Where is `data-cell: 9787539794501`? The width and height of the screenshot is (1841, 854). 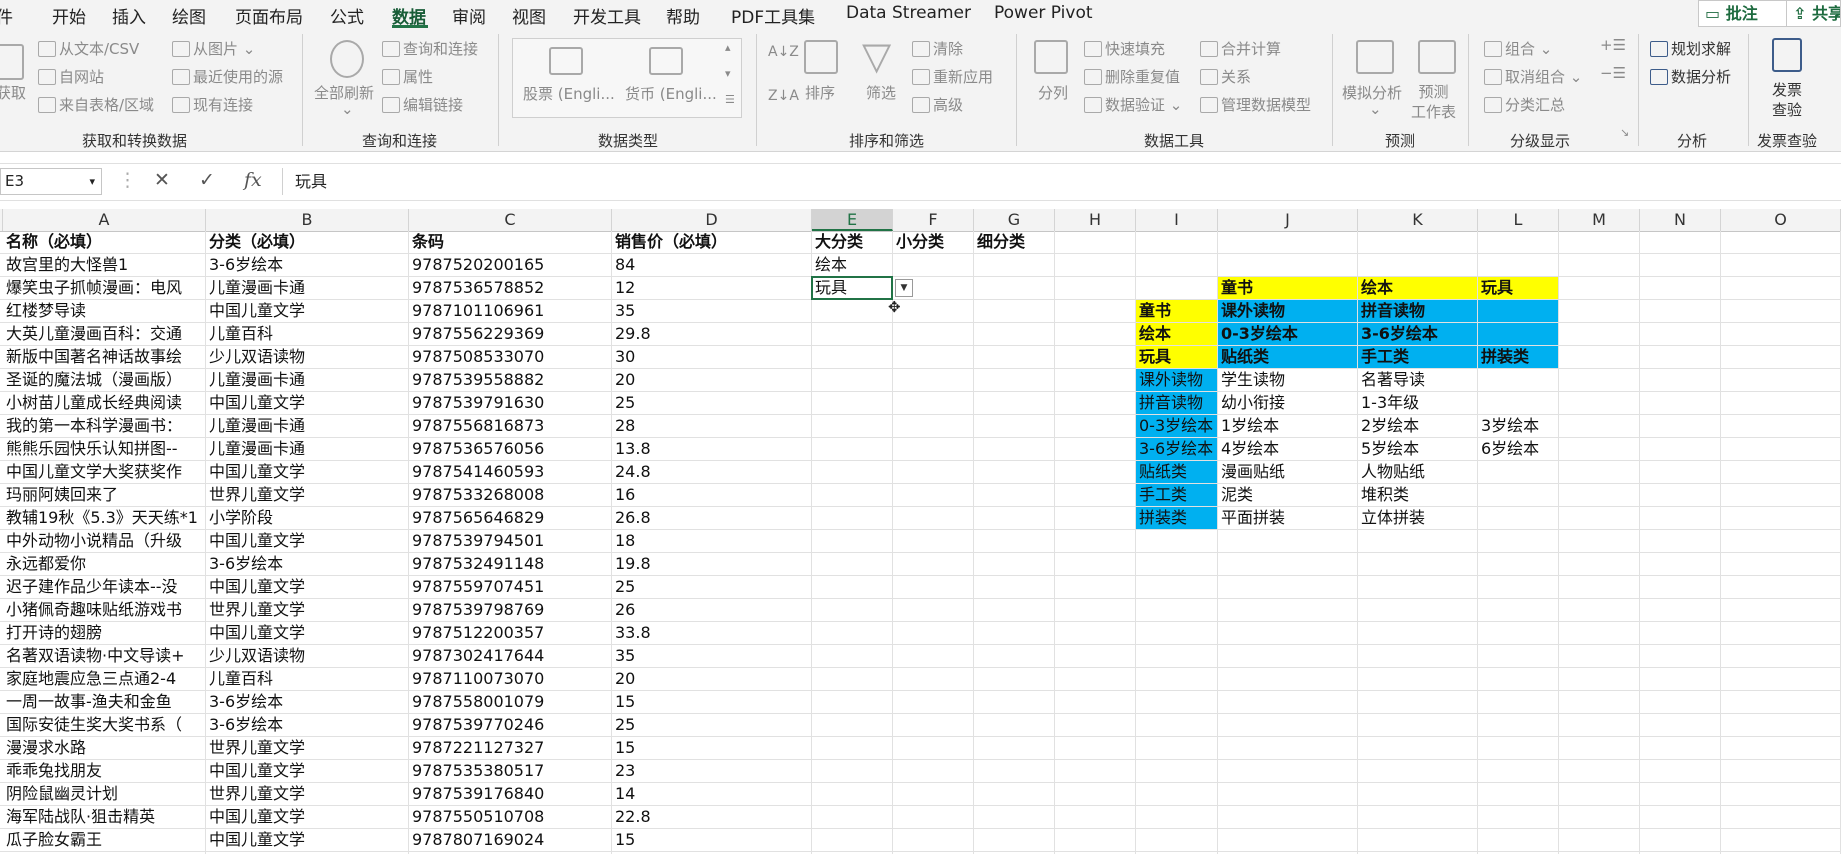
data-cell: 9787539794501 is located at coordinates (510, 541).